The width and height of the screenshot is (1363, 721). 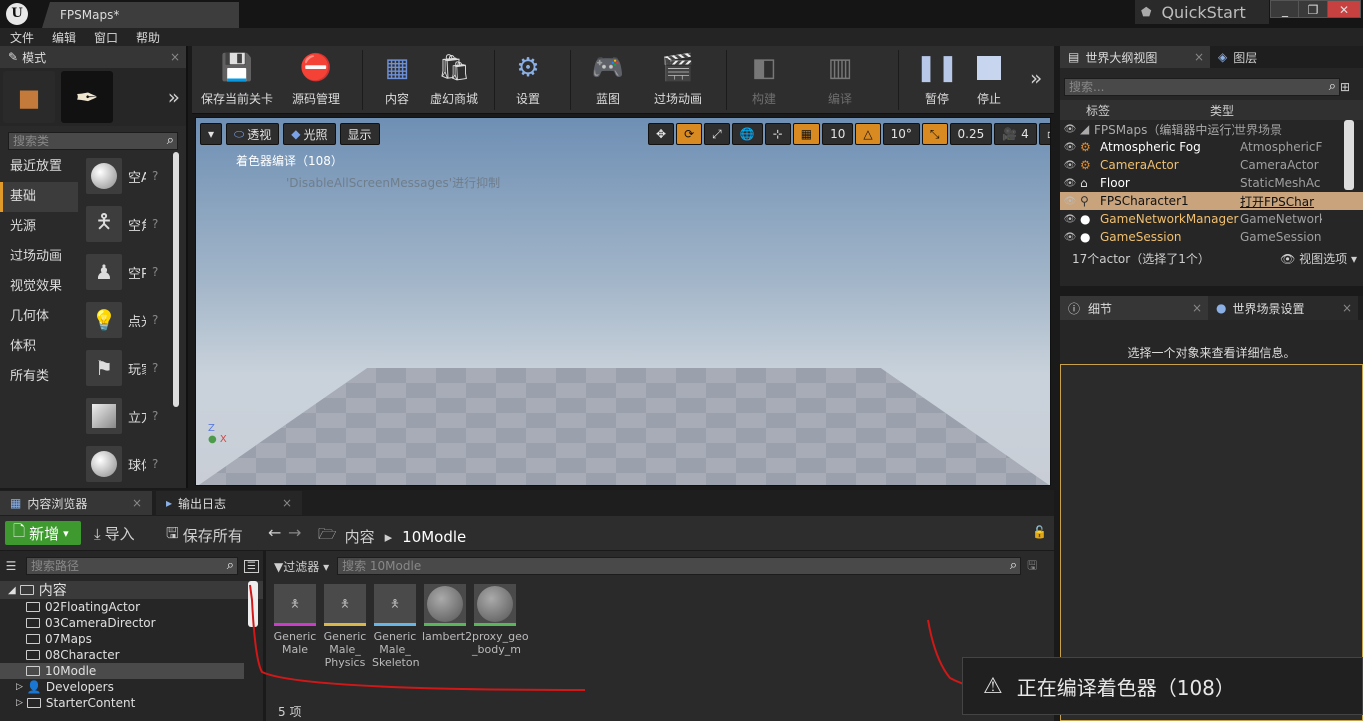 What do you see at coordinates (993, 686) in the screenshot?
I see `warning-icon: ⚠` at bounding box center [993, 686].